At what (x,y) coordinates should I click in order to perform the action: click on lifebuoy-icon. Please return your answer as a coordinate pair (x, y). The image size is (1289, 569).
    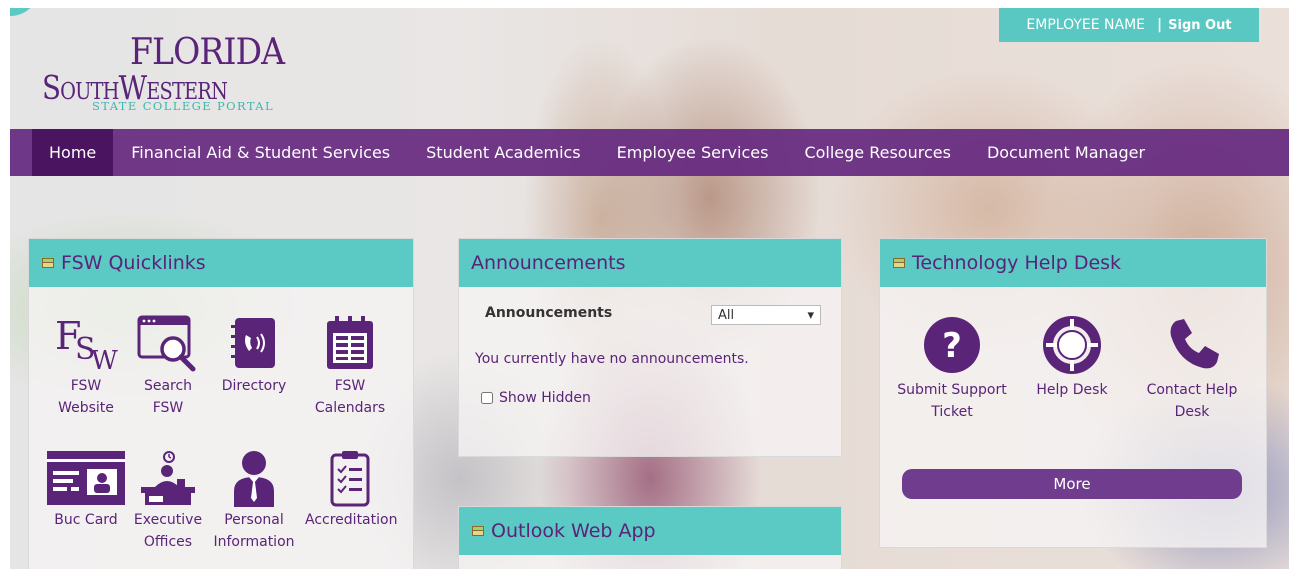
    Looking at the image, I should click on (1072, 345).